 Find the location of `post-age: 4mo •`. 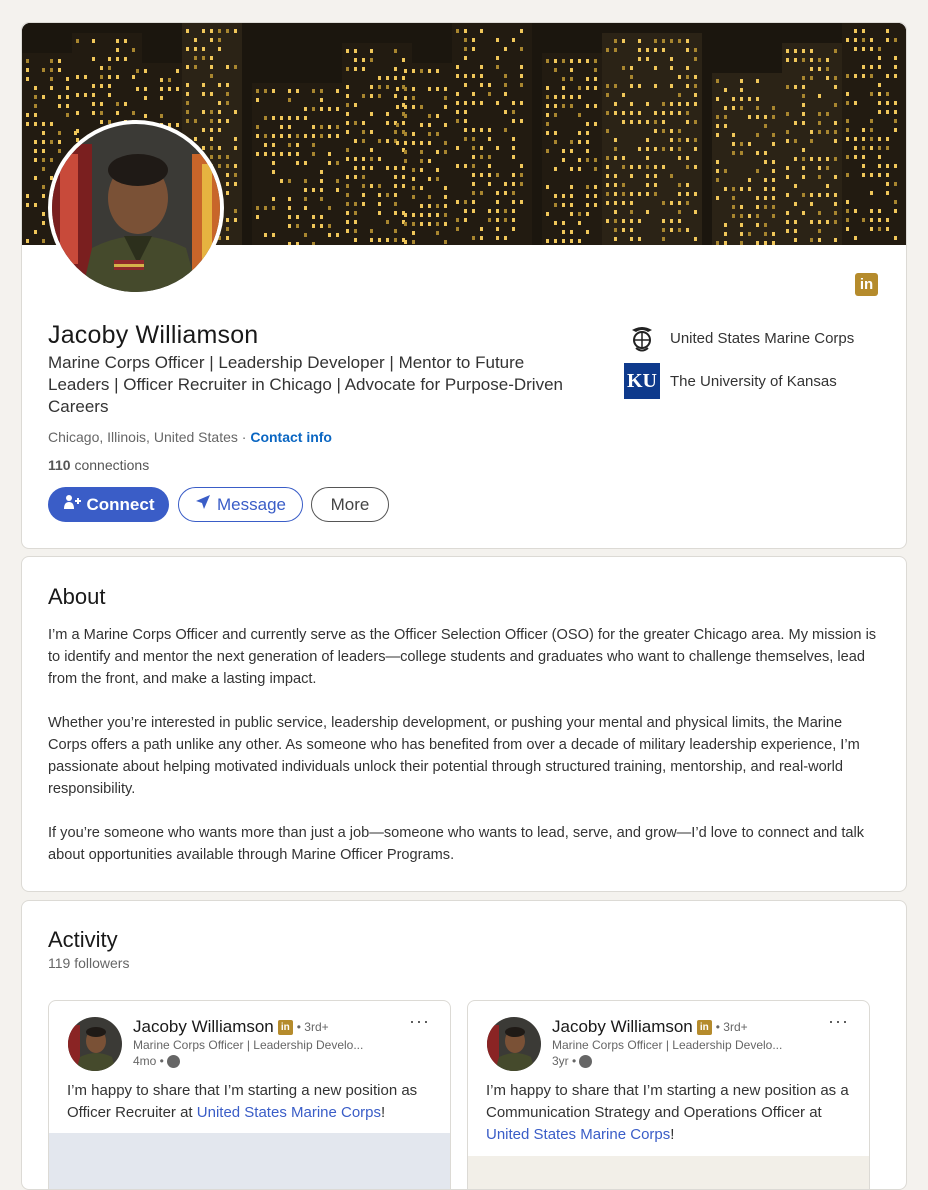

post-age: 4mo • is located at coordinates (148, 1061).